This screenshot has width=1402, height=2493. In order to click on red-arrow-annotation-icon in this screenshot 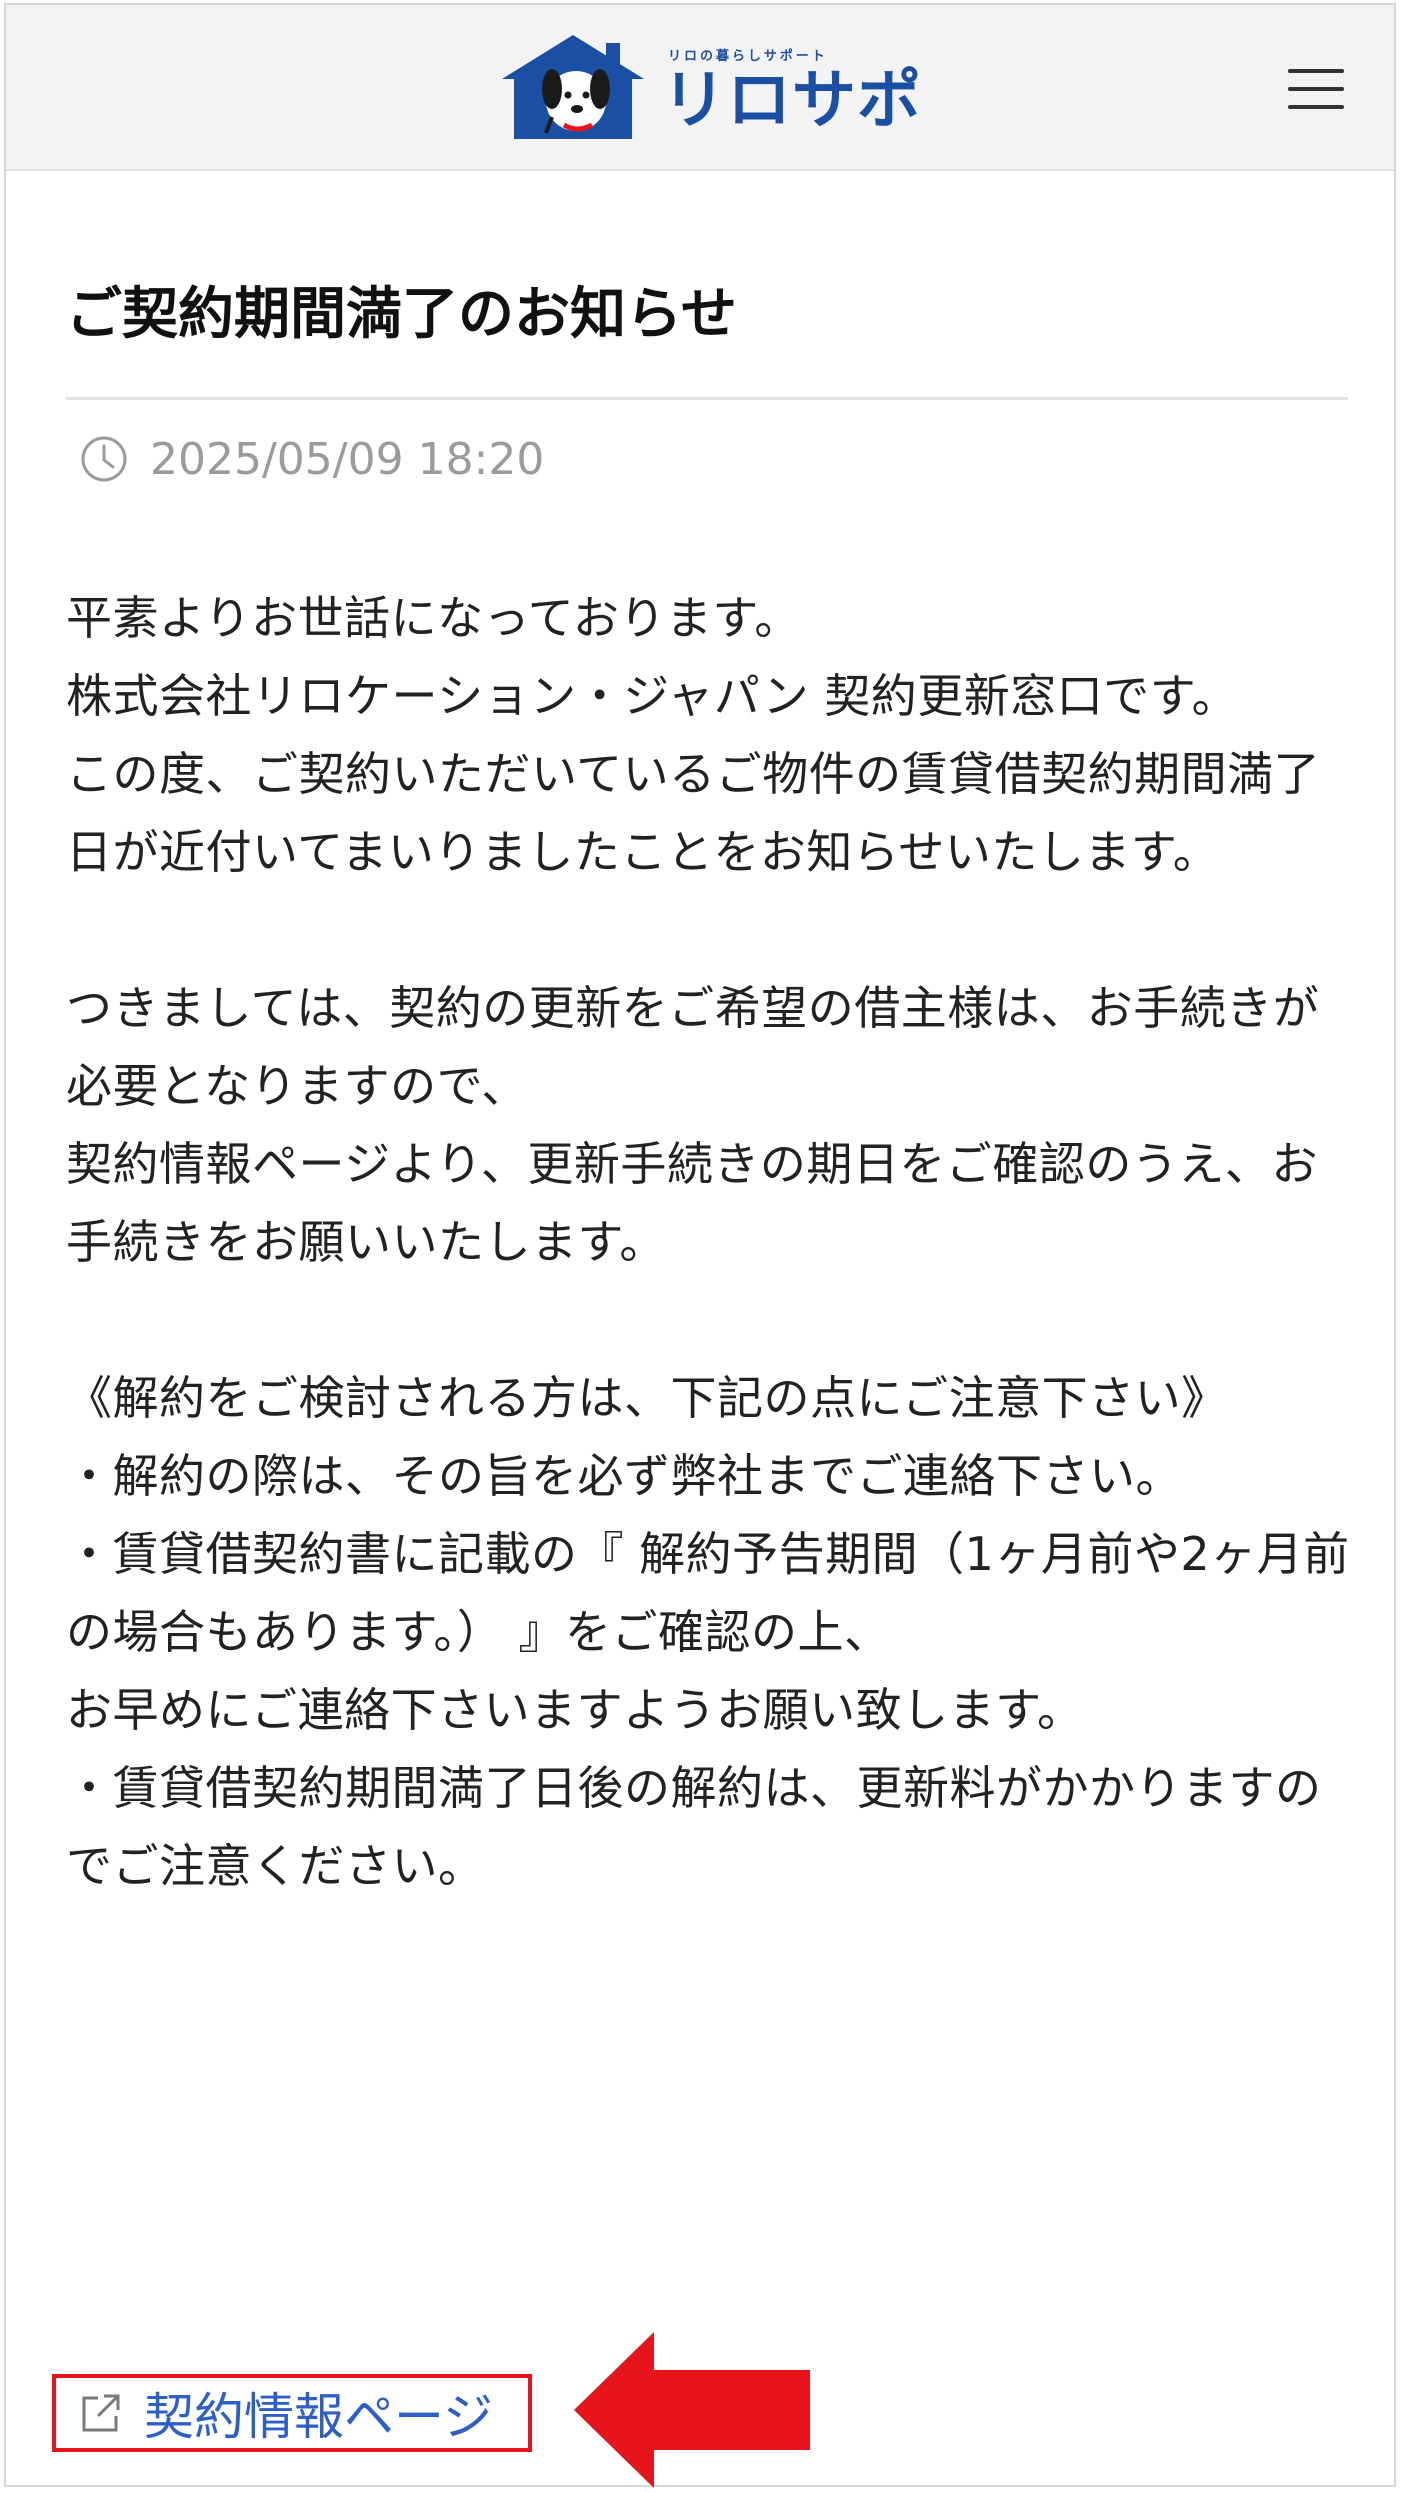, I will do `click(692, 2410)`.